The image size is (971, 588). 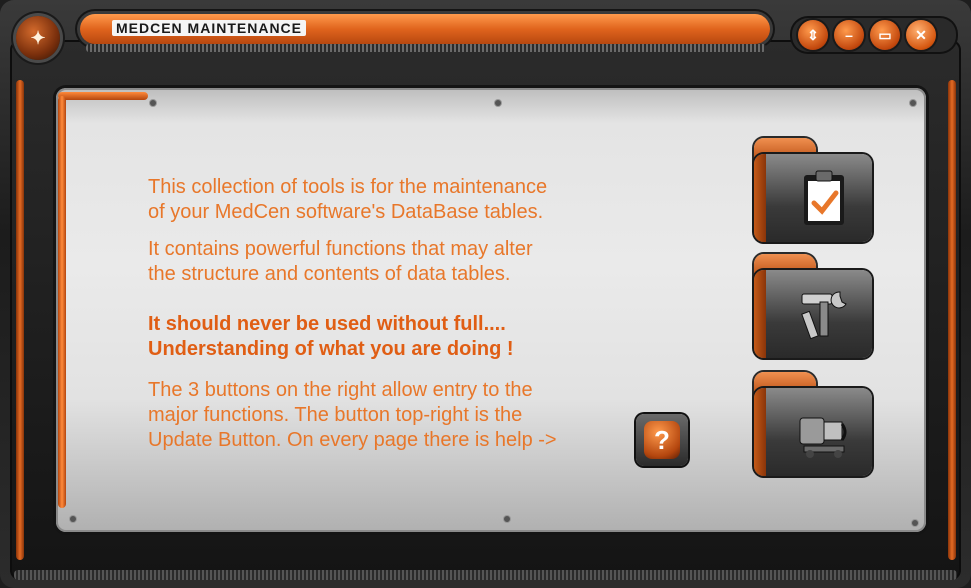 I want to click on title-grille, so click(x=426, y=48).